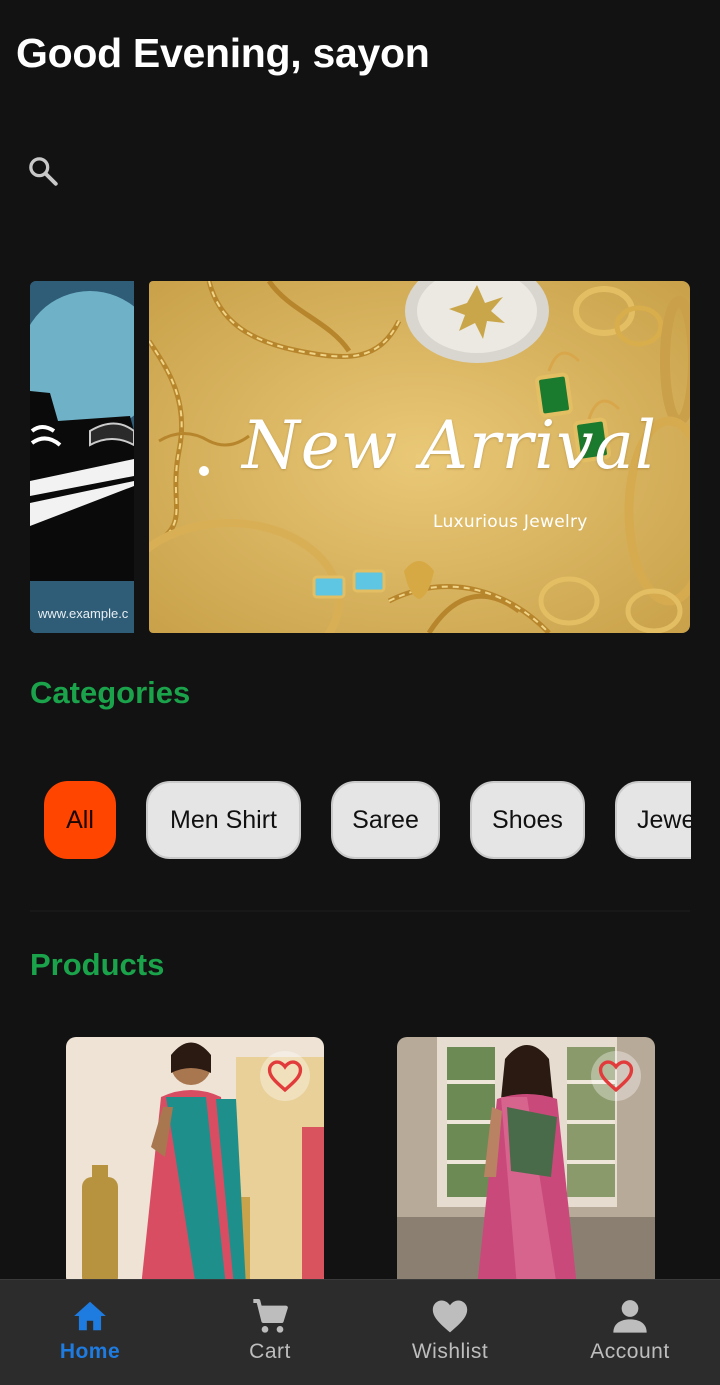 This screenshot has height=1385, width=720. What do you see at coordinates (360, 911) in the screenshot?
I see `section-divider` at bounding box center [360, 911].